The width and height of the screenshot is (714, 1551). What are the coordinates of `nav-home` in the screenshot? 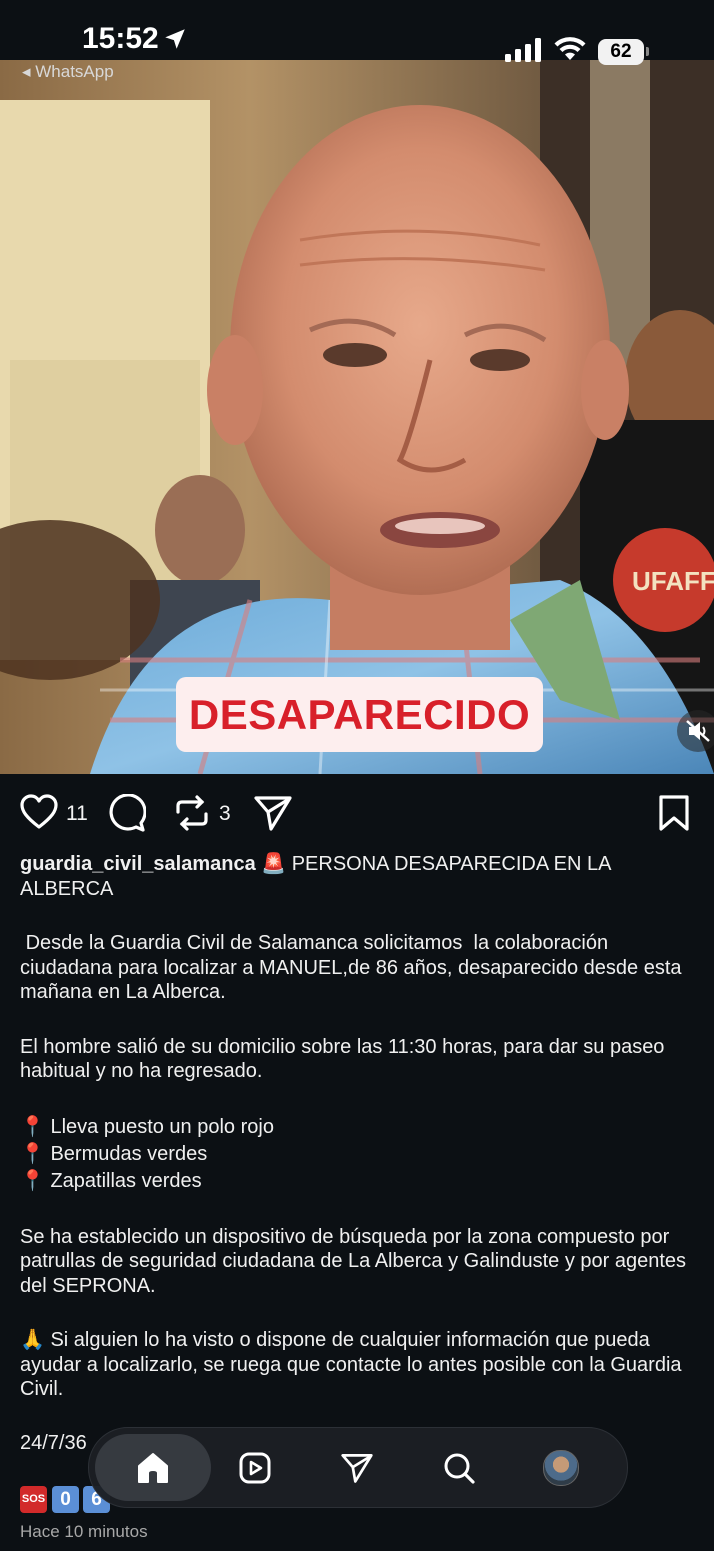 It's located at (153, 1467).